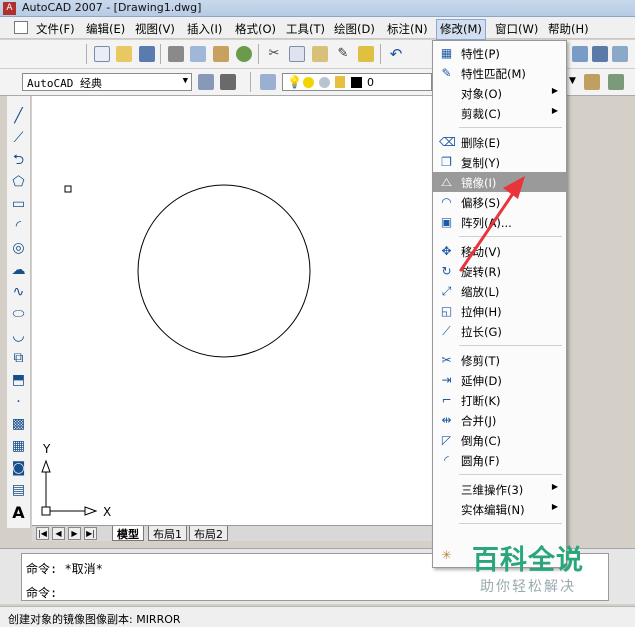 The width and height of the screenshot is (635, 627). Describe the element at coordinates (224, 271) in the screenshot. I see `drawn-circle` at that location.